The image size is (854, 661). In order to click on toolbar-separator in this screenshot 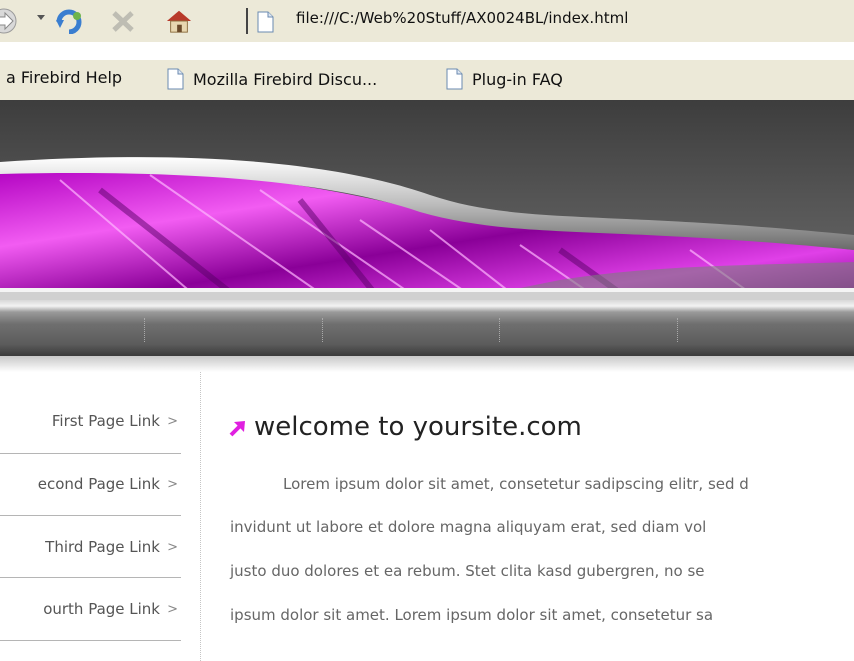, I will do `click(247, 21)`.